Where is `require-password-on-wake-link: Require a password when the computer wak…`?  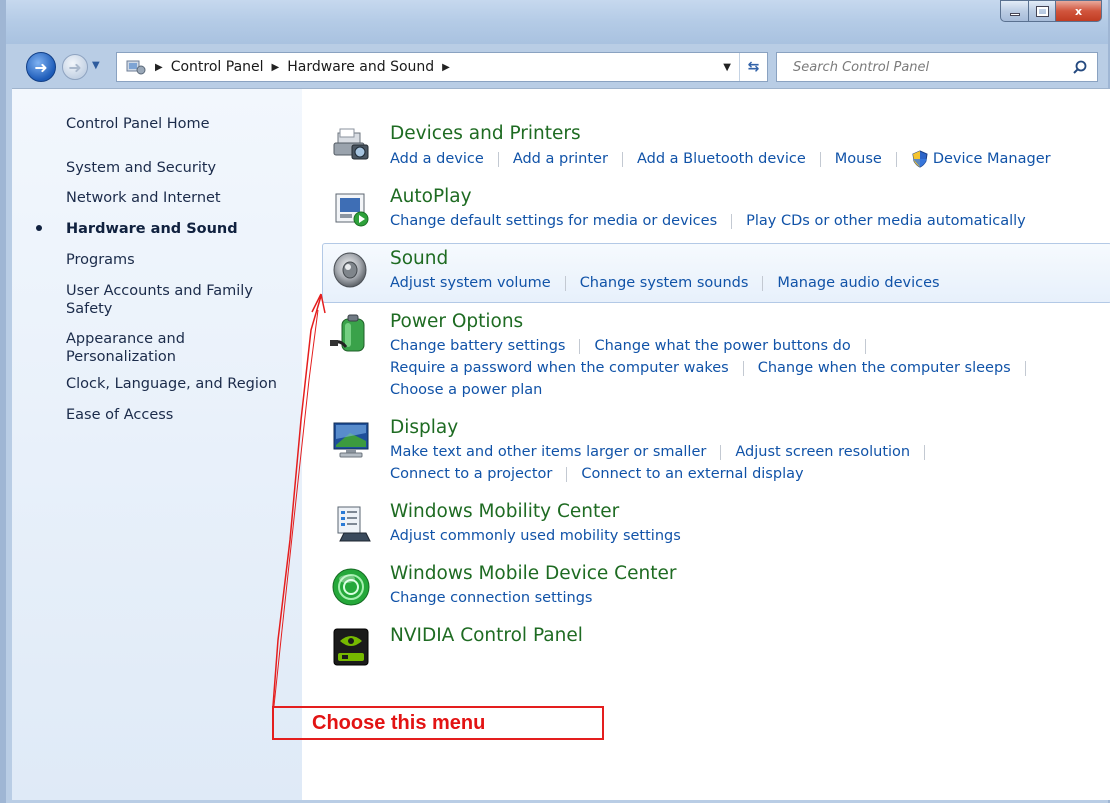 require-password-on-wake-link: Require a password when the computer wak… is located at coordinates (559, 368).